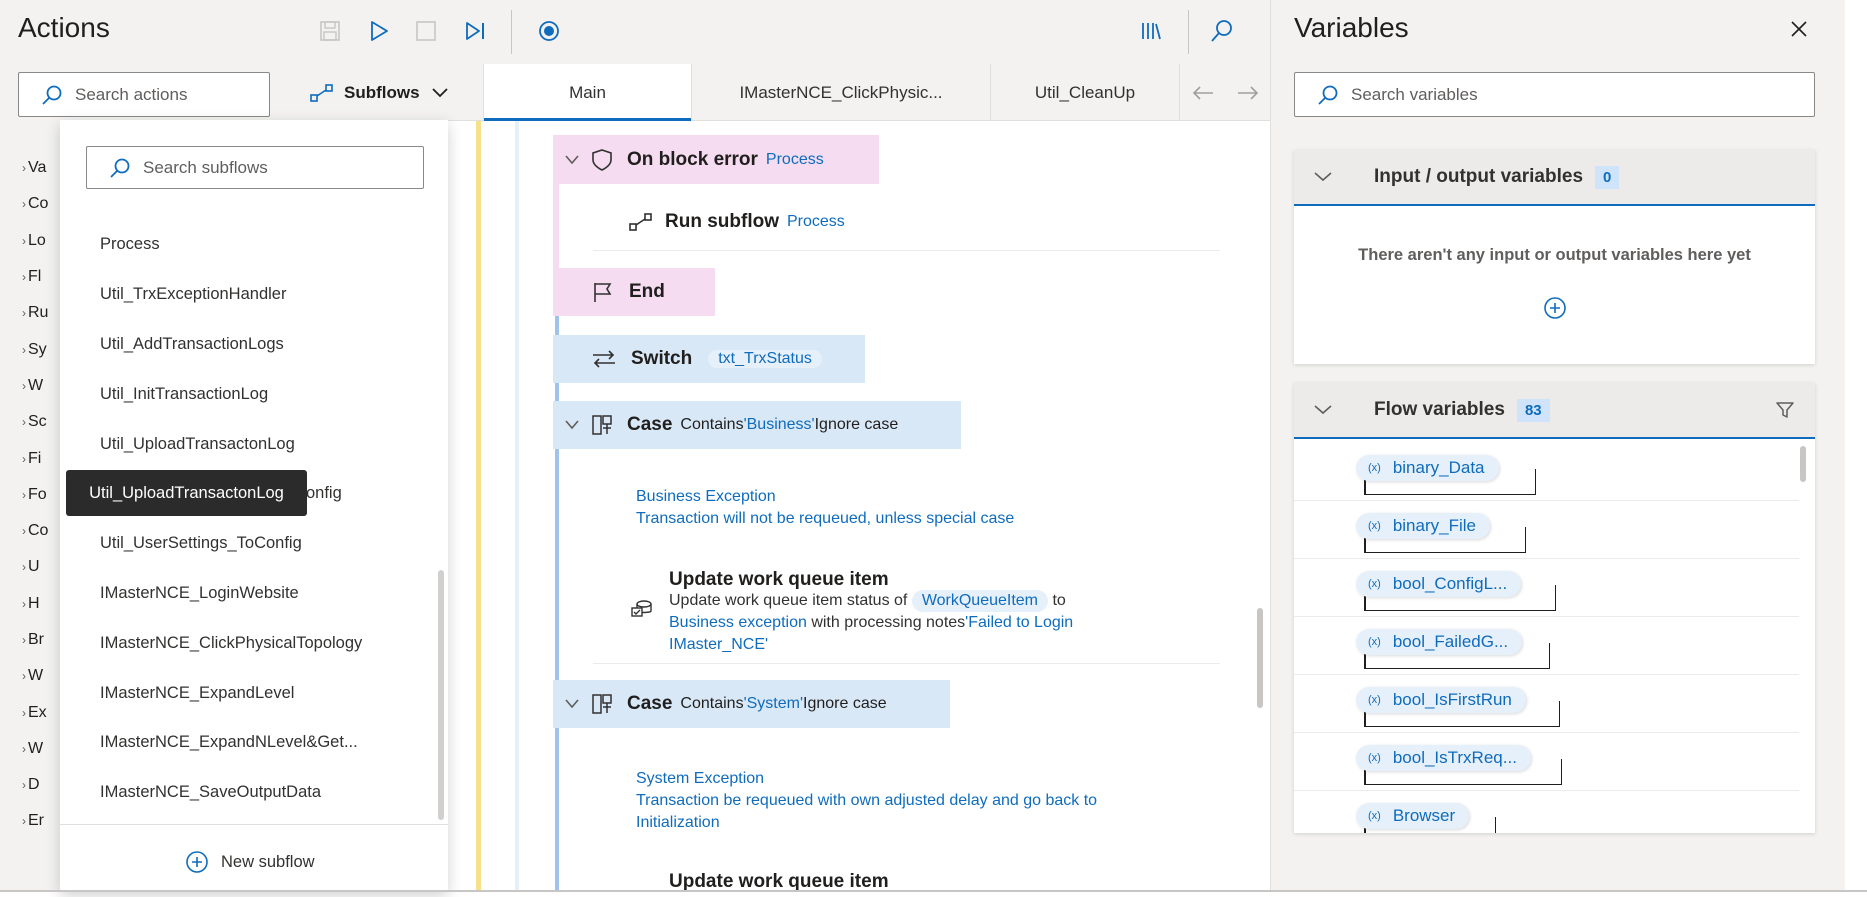 The image size is (1867, 897). What do you see at coordinates (1222, 31) in the screenshot?
I see `search-flow-button` at bounding box center [1222, 31].